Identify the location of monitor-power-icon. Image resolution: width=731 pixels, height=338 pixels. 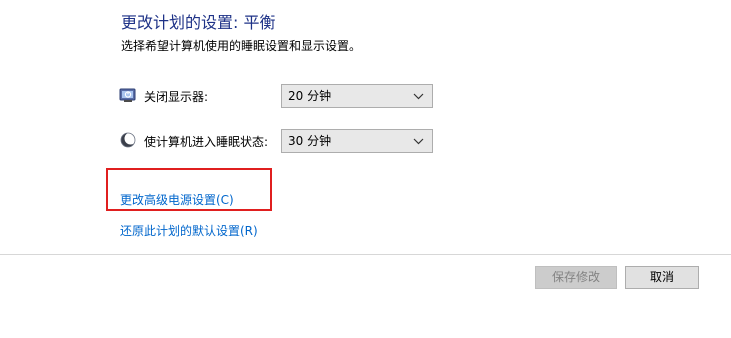
(127, 95).